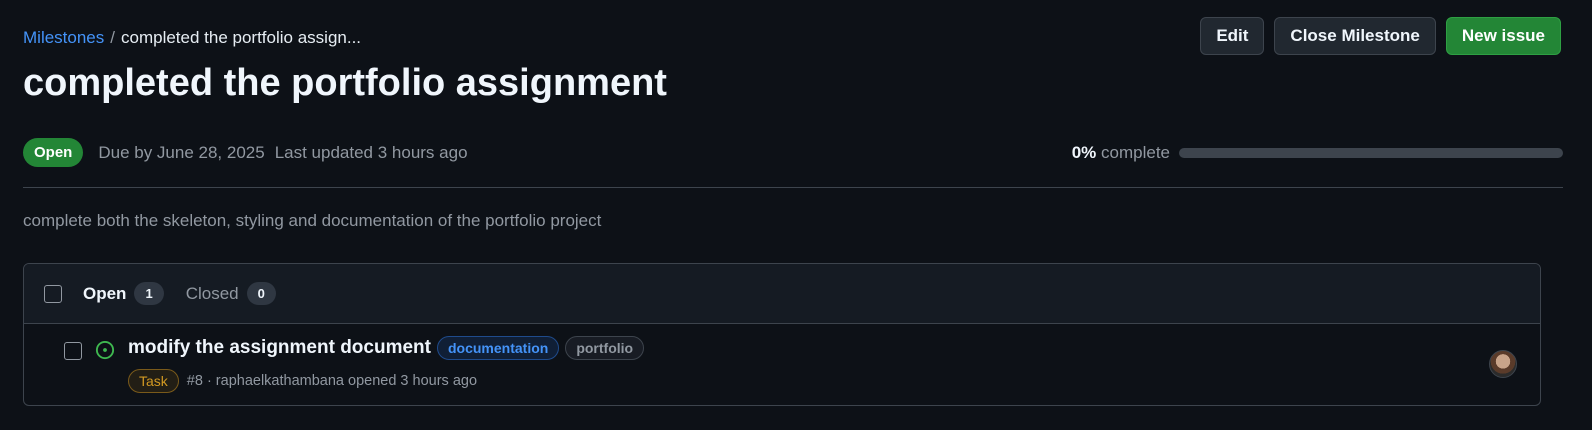 Image resolution: width=1592 pixels, height=430 pixels. I want to click on milestone-progress: 0% complete, so click(1317, 153).